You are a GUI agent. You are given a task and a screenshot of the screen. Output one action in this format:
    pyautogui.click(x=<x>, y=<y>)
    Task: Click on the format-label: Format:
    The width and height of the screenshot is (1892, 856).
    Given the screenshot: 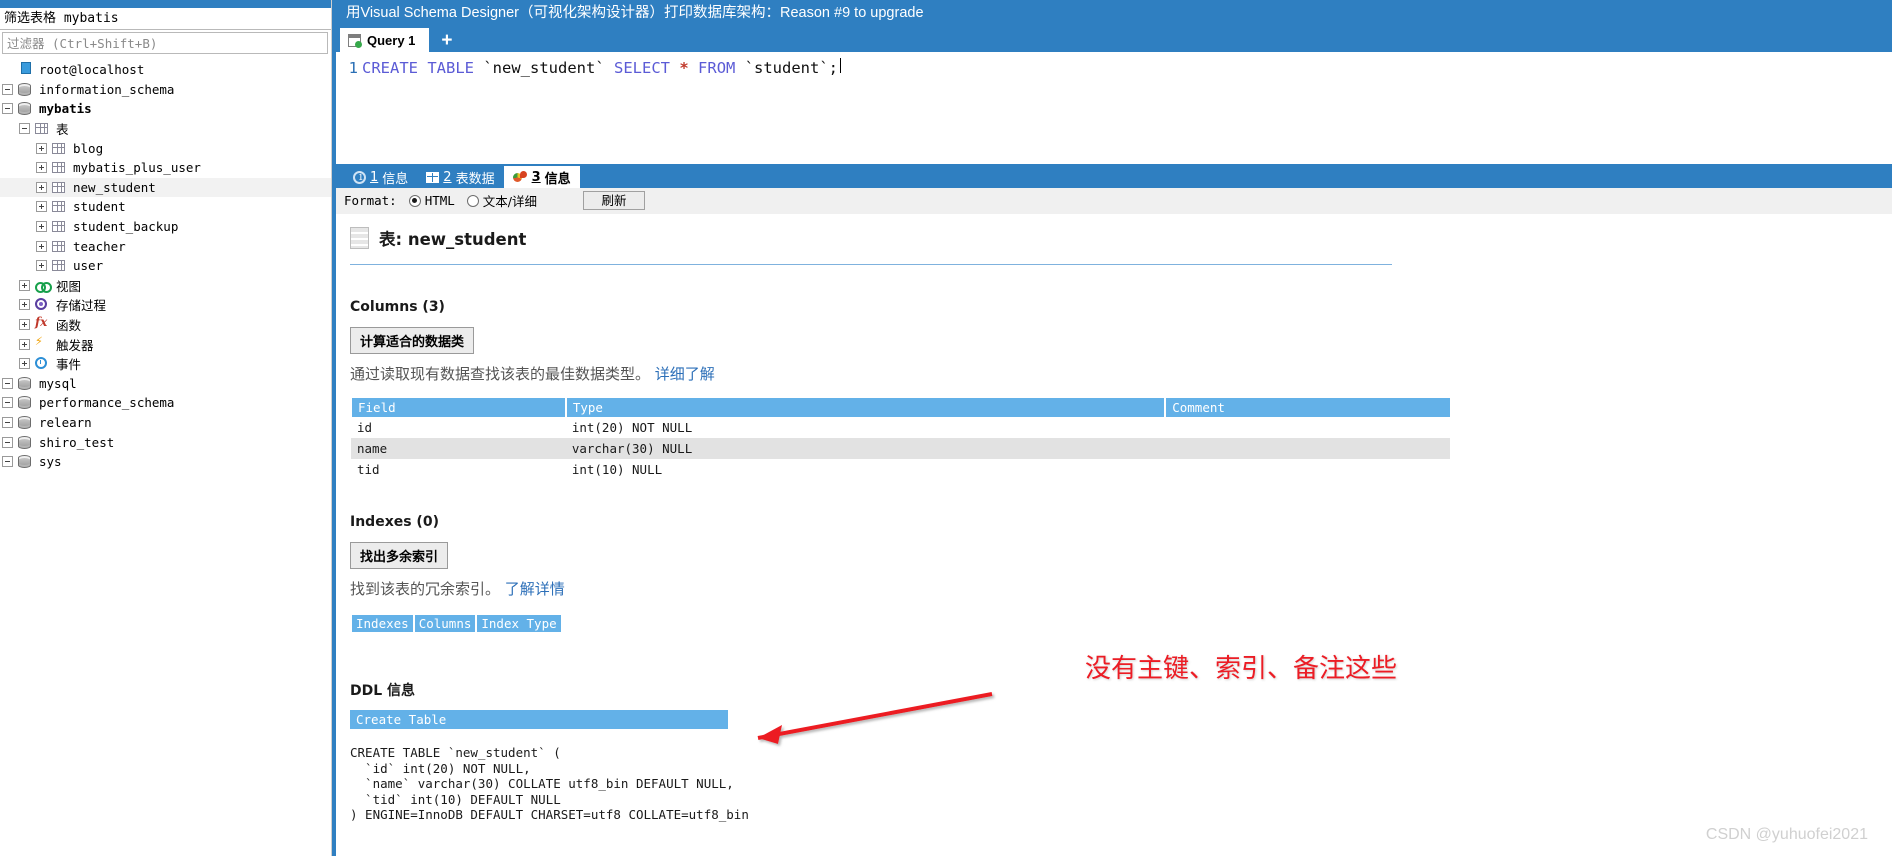 What is the action you would take?
    pyautogui.click(x=370, y=200)
    